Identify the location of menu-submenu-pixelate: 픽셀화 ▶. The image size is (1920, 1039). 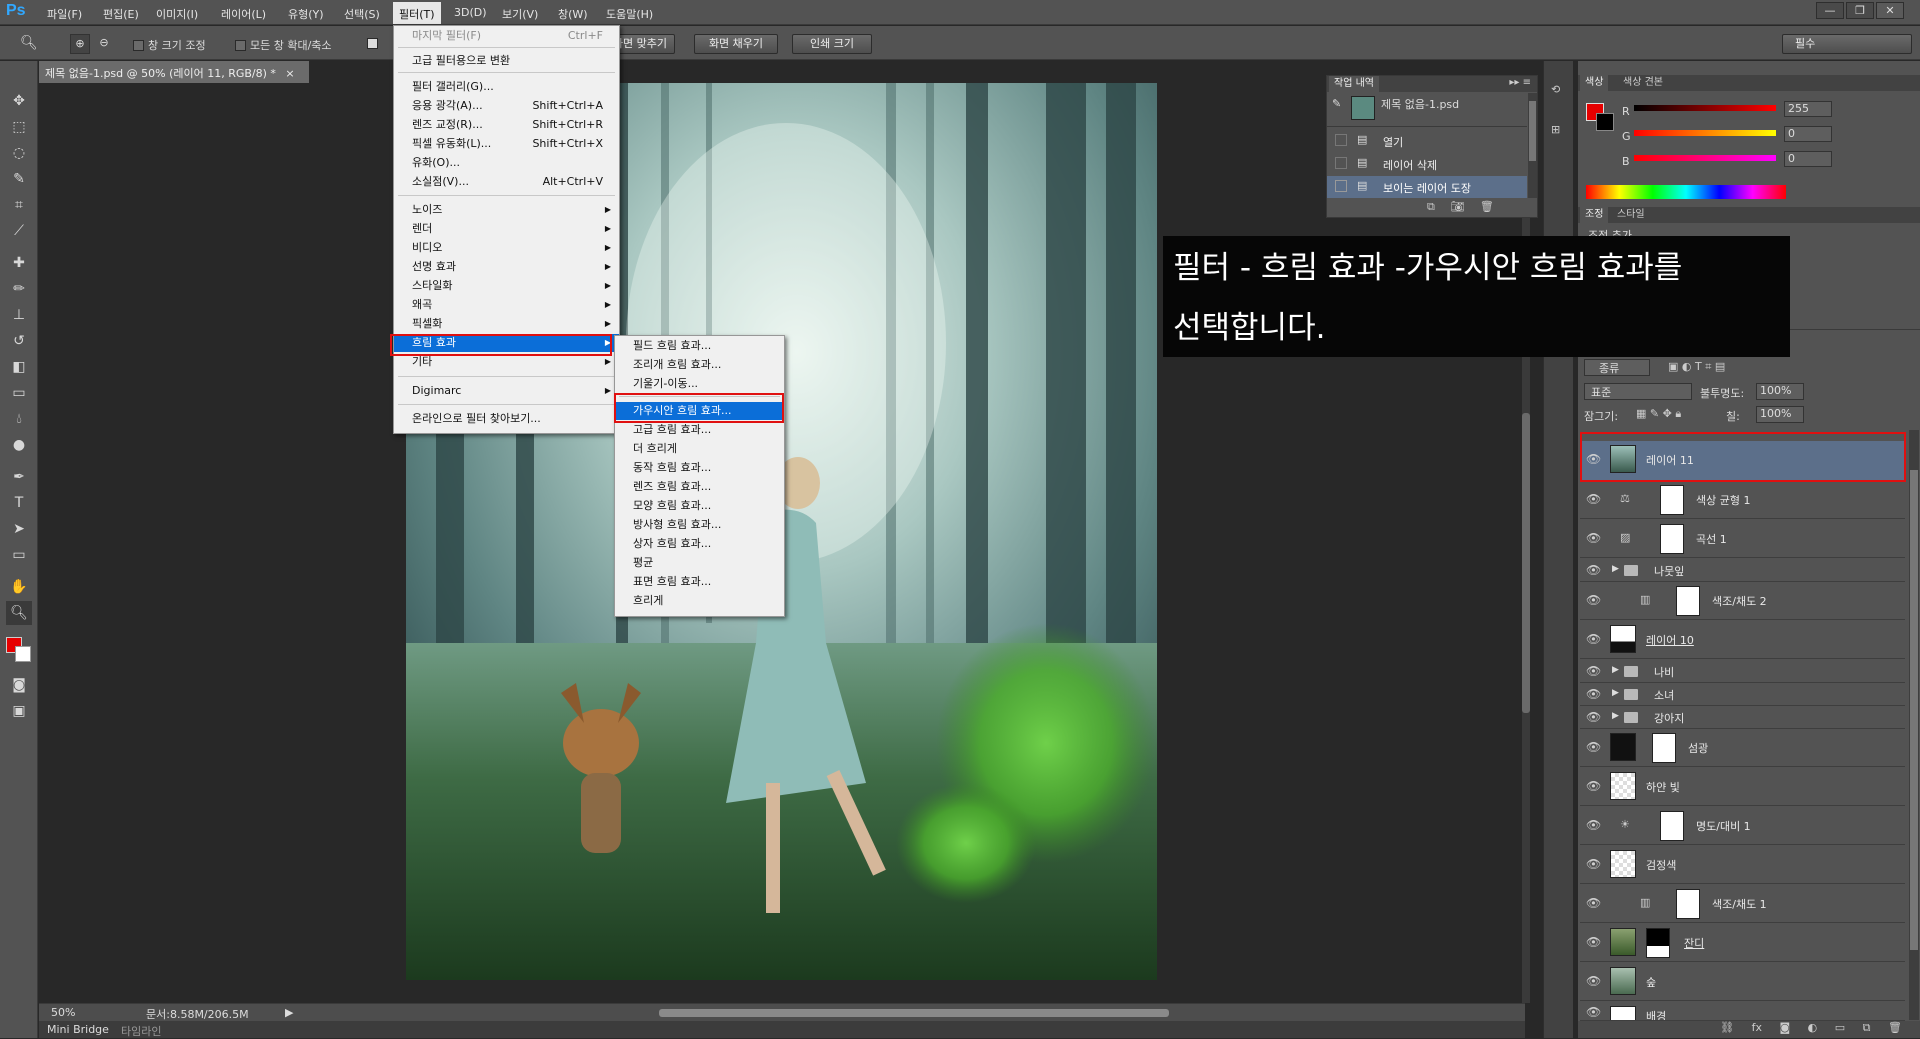
(506, 324).